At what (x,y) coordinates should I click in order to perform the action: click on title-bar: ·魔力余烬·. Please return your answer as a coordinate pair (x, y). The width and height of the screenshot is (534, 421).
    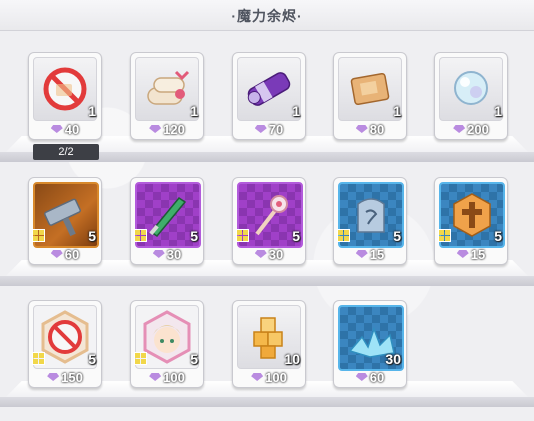
    Looking at the image, I should click on (267, 15).